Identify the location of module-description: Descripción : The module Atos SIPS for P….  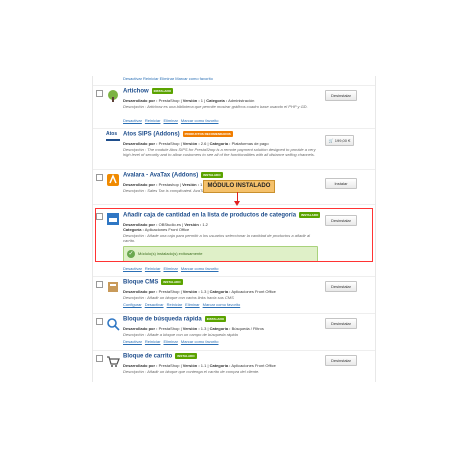
(219, 152).